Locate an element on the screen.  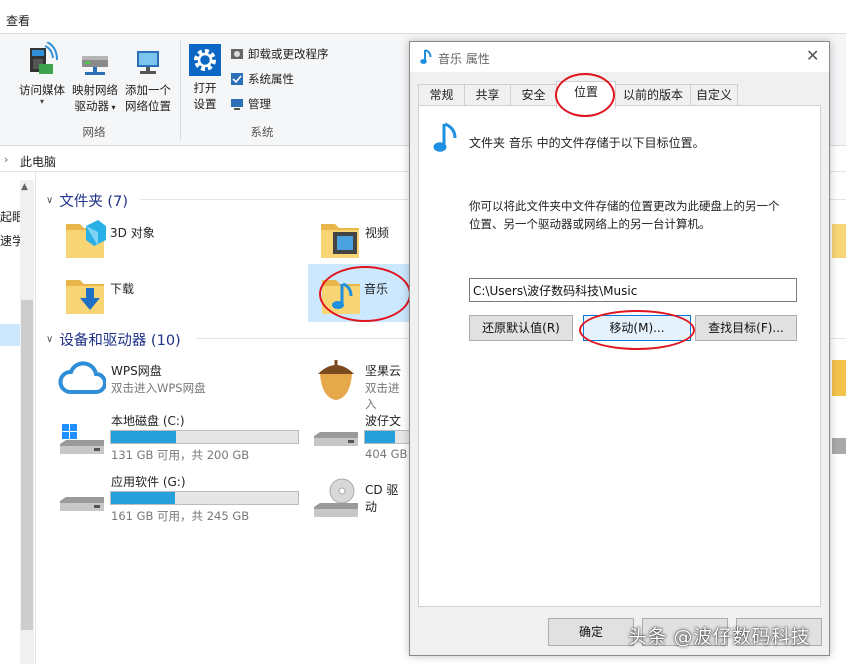
close-icon: ✕ is located at coordinates (812, 55).